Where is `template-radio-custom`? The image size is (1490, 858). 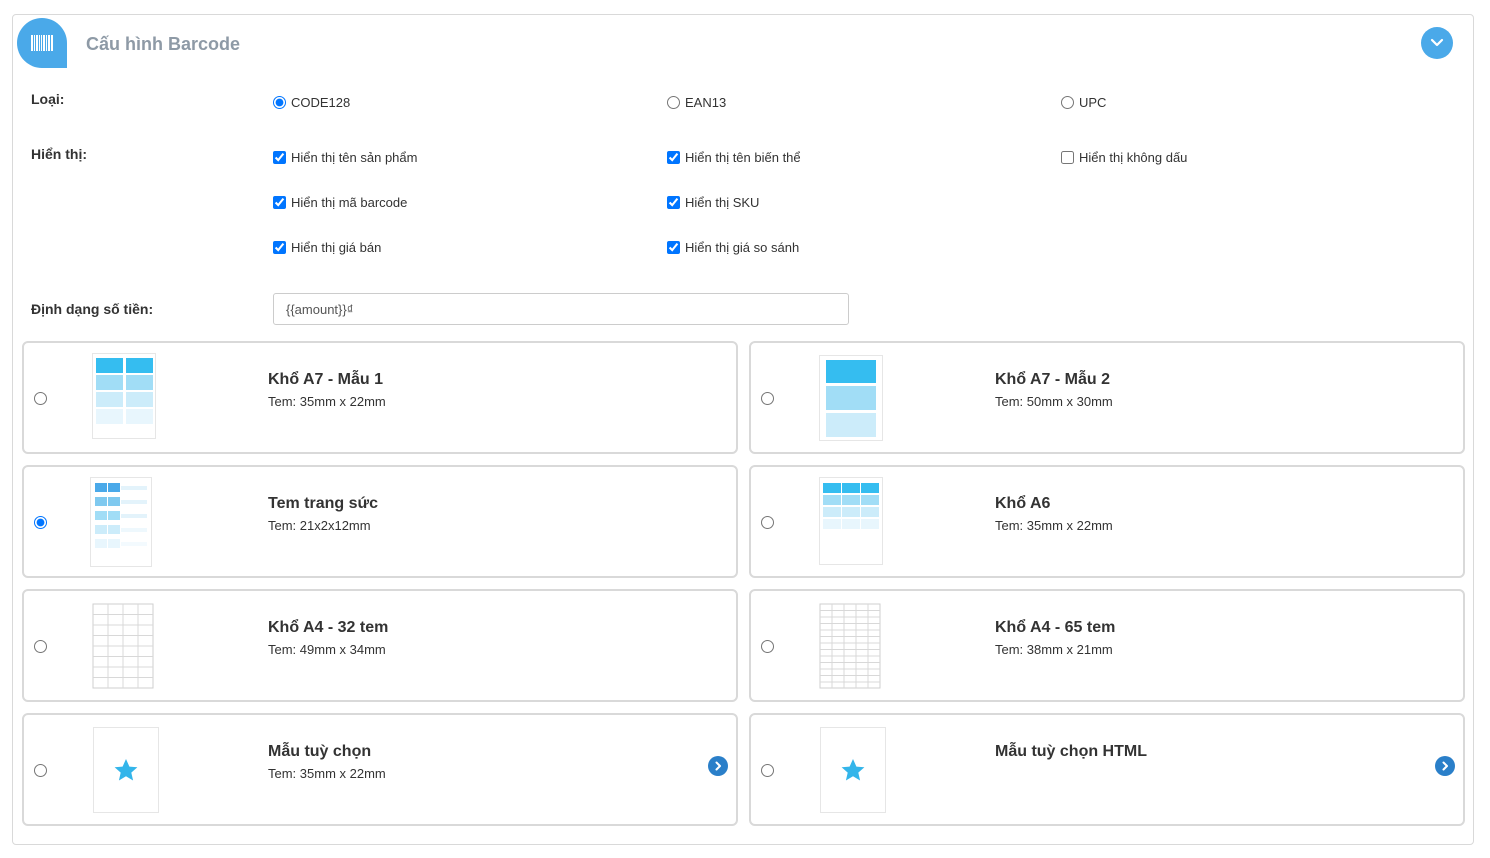 template-radio-custom is located at coordinates (40, 770).